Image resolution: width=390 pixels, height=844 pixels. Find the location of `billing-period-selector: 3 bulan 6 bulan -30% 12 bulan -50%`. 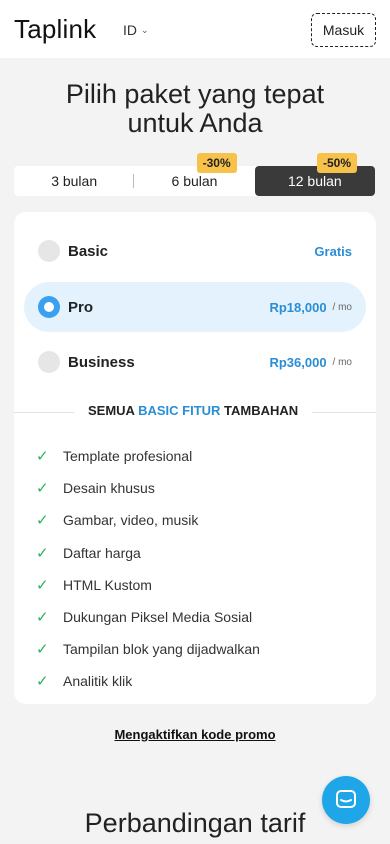

billing-period-selector: 3 bulan 6 bulan -30% 12 bulan -50% is located at coordinates (194, 174).